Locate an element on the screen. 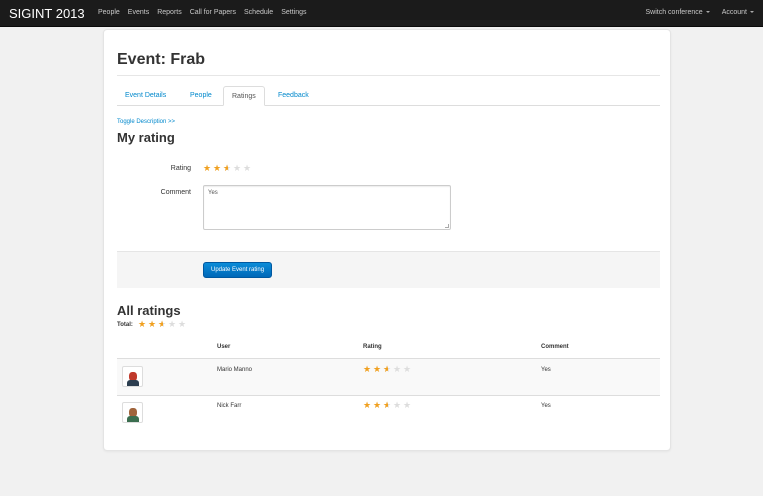 The width and height of the screenshot is (763, 496). toggle-description-link: Toggle Description >> is located at coordinates (146, 122).